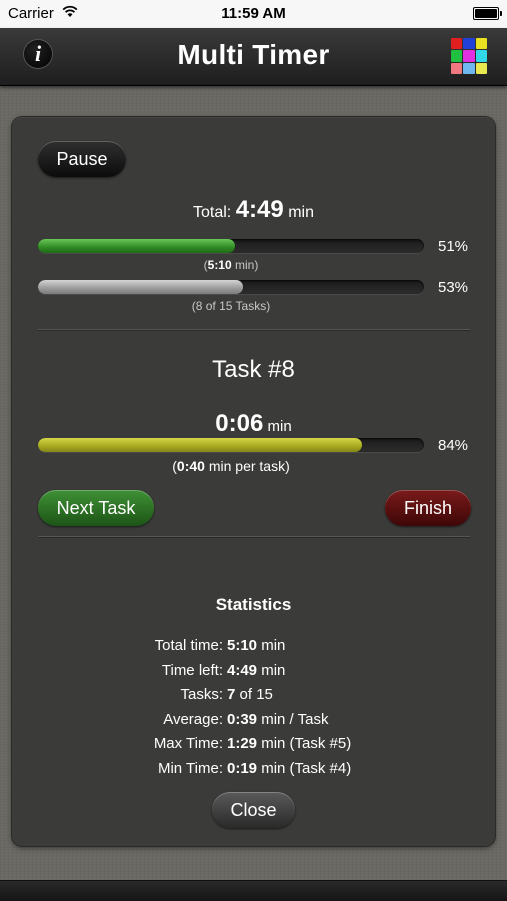 Image resolution: width=507 pixels, height=901 pixels. What do you see at coordinates (212, 212) in the screenshot?
I see `total-label: Total:` at bounding box center [212, 212].